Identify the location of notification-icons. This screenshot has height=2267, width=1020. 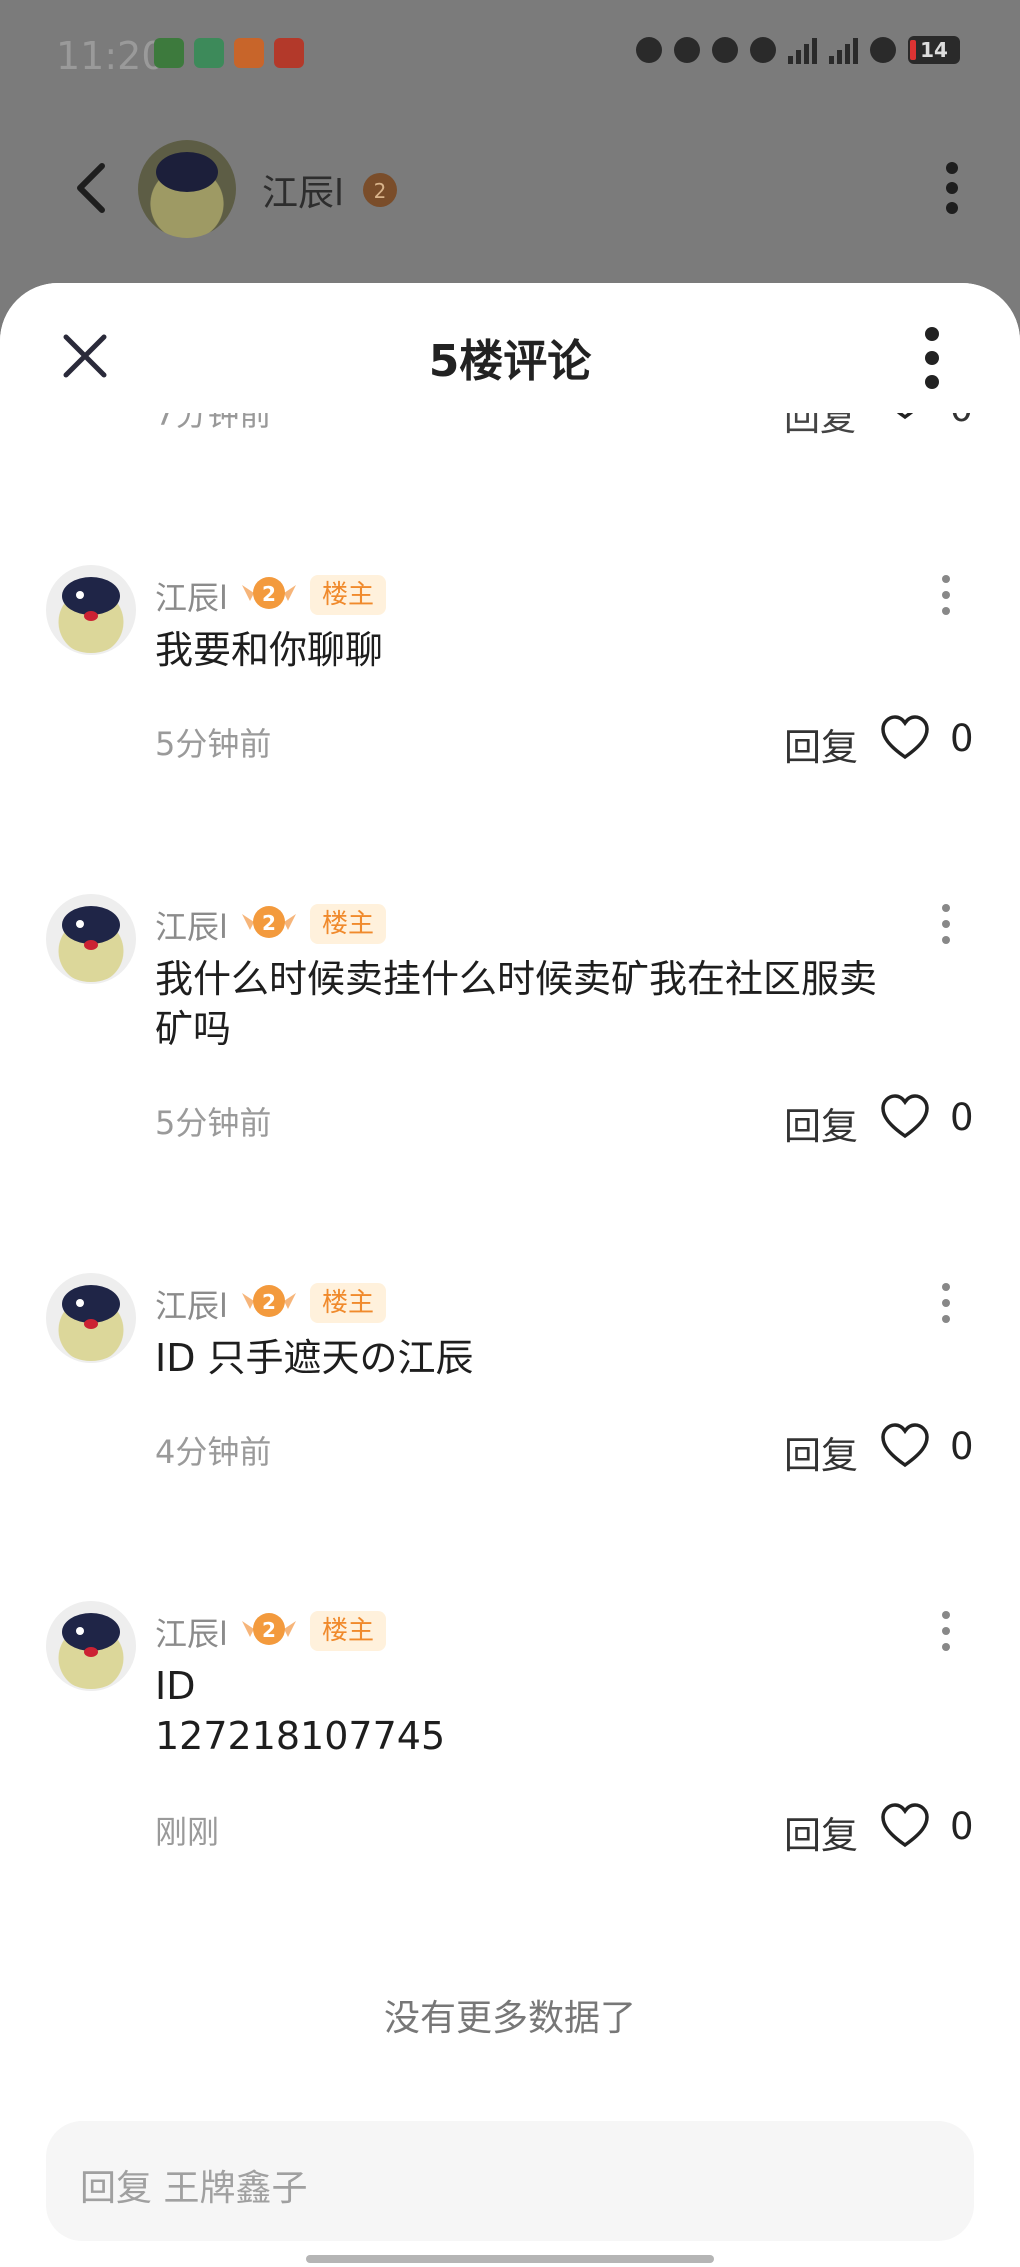
(229, 53).